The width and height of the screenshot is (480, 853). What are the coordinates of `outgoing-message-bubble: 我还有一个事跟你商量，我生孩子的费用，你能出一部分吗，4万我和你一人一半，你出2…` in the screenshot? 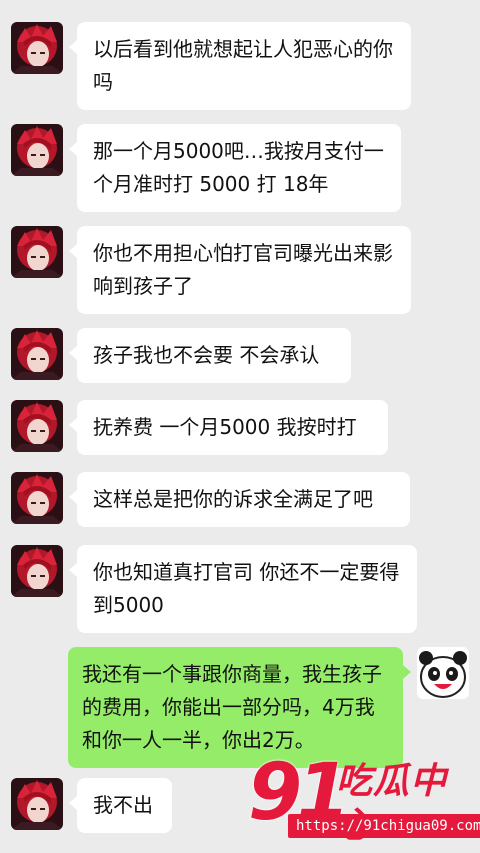 It's located at (239, 707).